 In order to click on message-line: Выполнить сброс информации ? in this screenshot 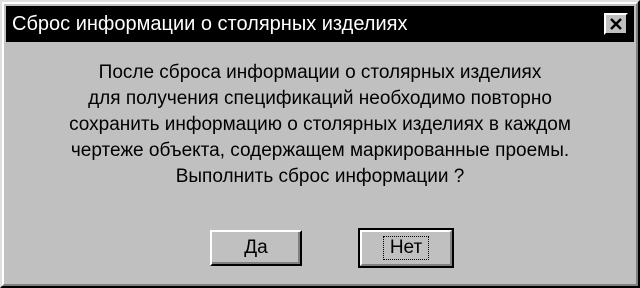, I will do `click(320, 176)`.